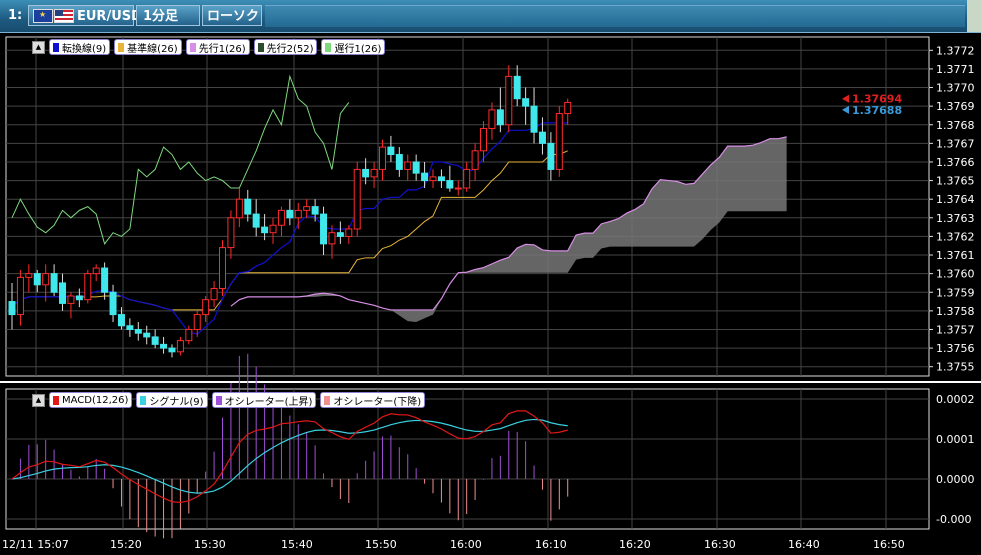 This screenshot has width=981, height=555. I want to click on legend-item: 転換線(9), so click(80, 47).